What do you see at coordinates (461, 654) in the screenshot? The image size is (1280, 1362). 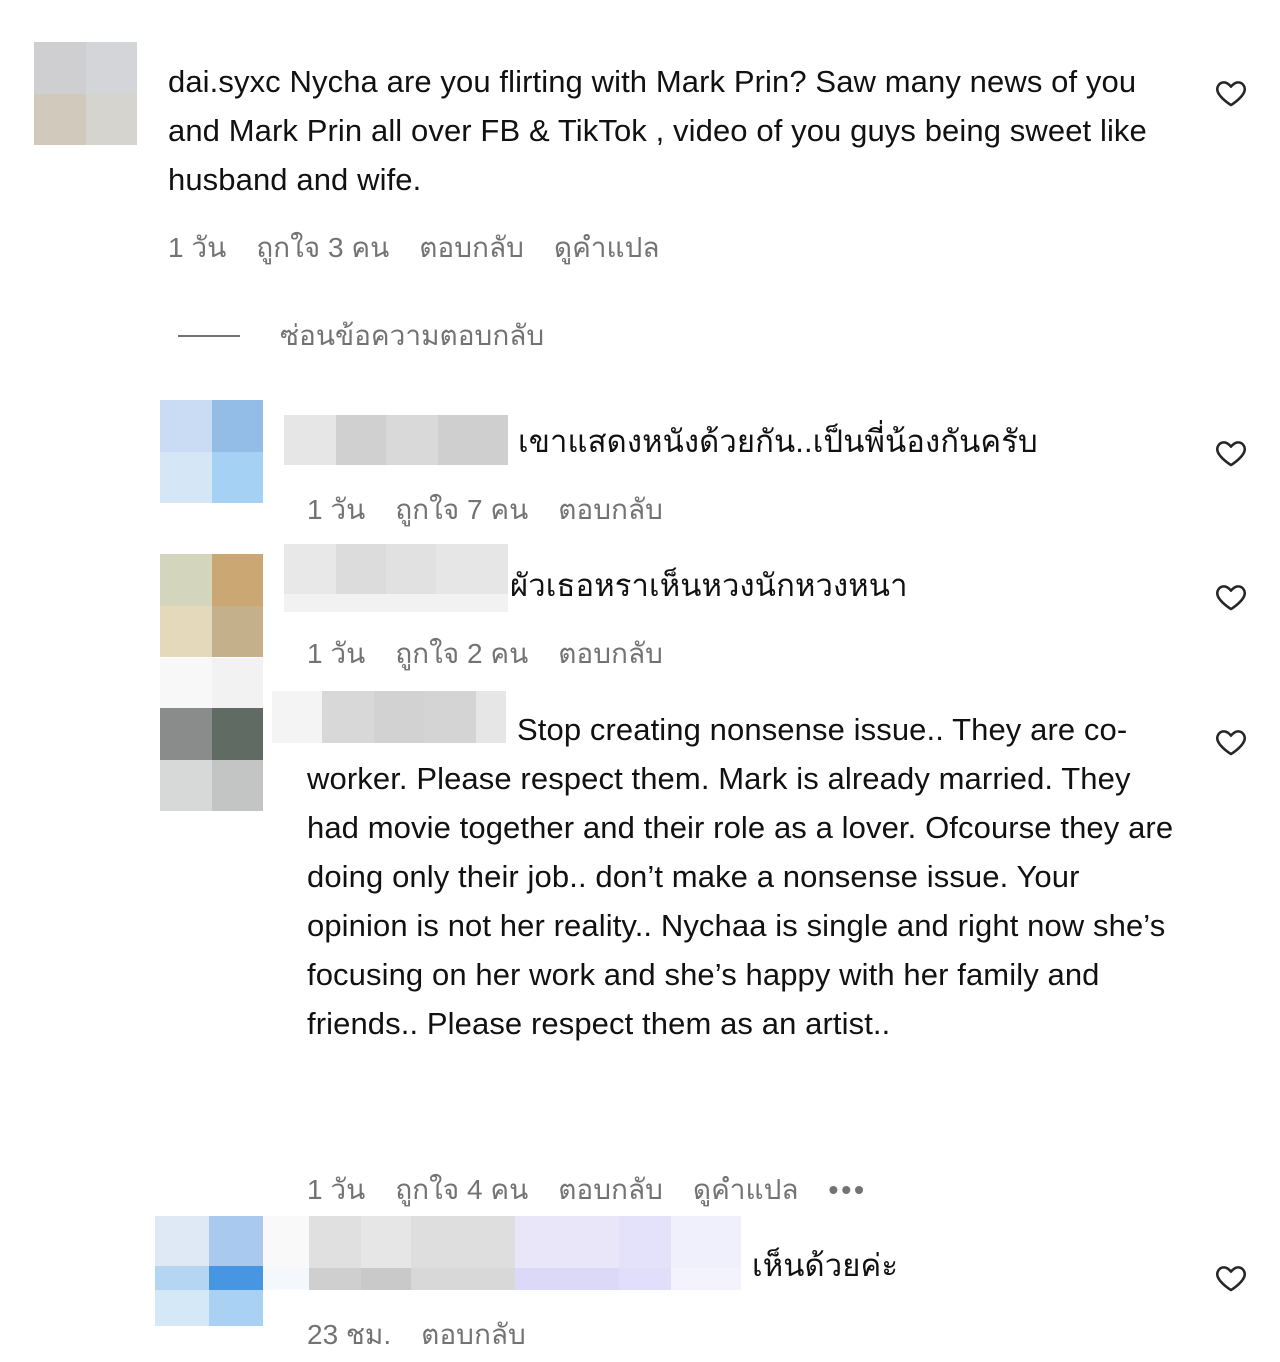 I see `reply-likes: ถูกใจ 2 คน` at bounding box center [461, 654].